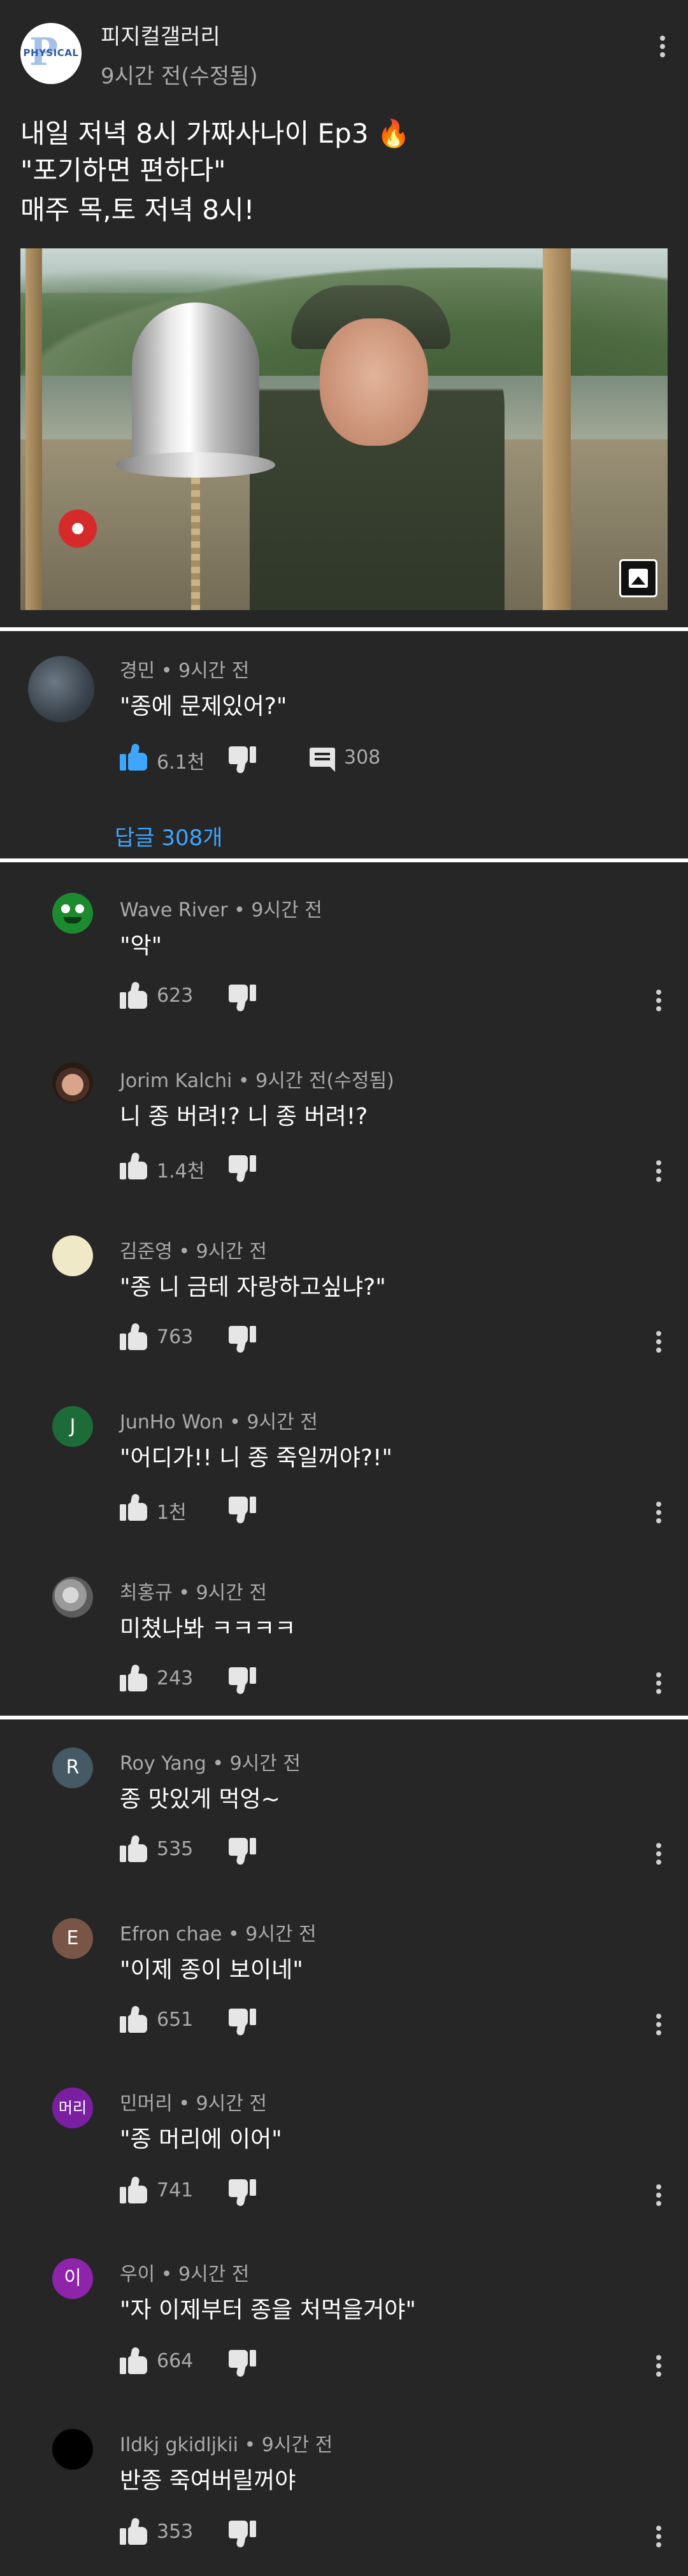 Image resolution: width=688 pixels, height=2576 pixels. Describe the element at coordinates (176, 1081) in the screenshot. I see `reply-author: Jorim Kalchi` at that location.